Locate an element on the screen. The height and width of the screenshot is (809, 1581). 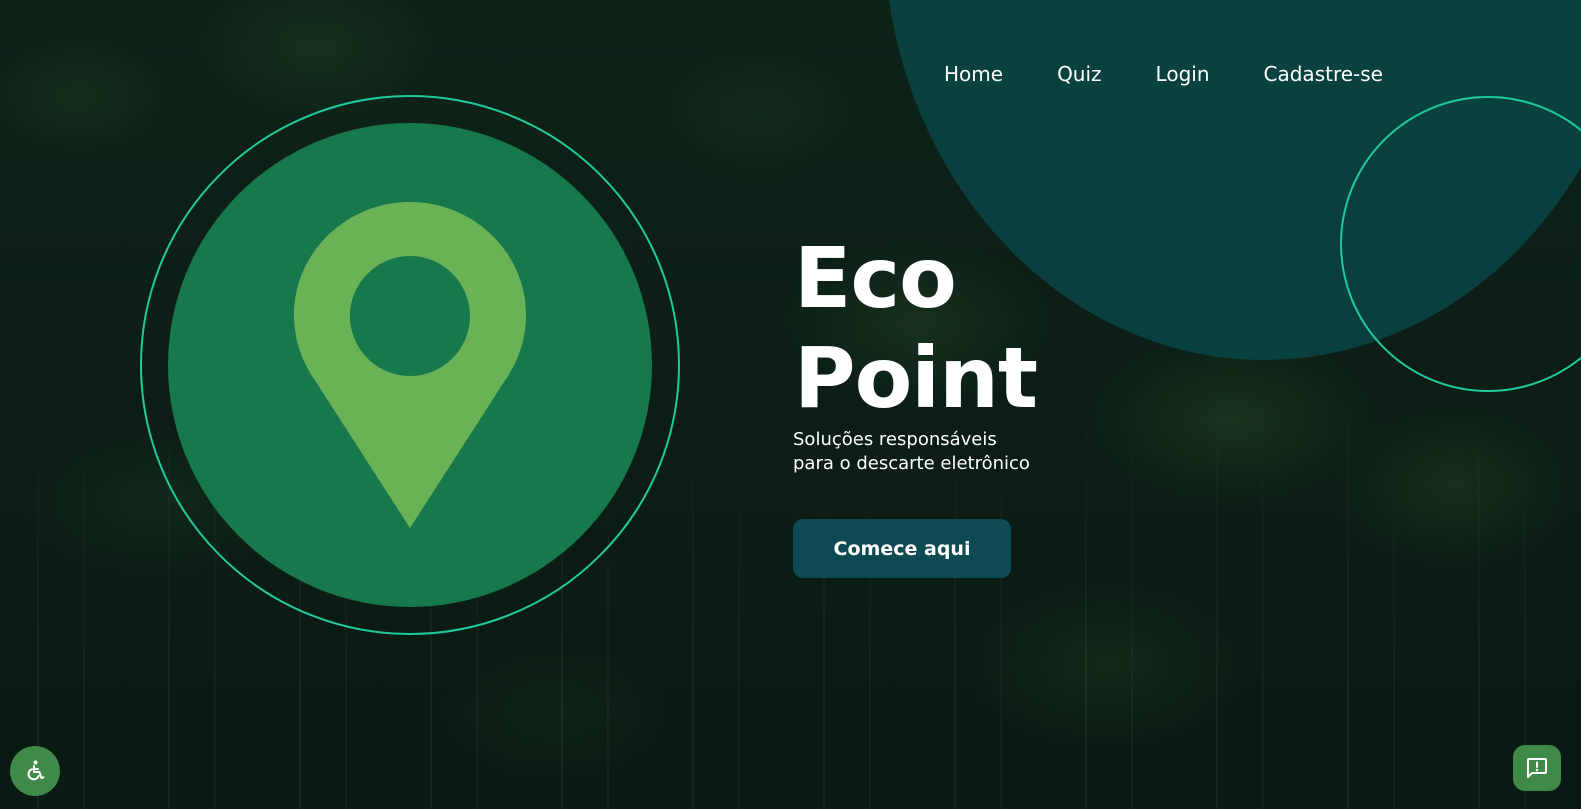
feedback-button is located at coordinates (1537, 768).